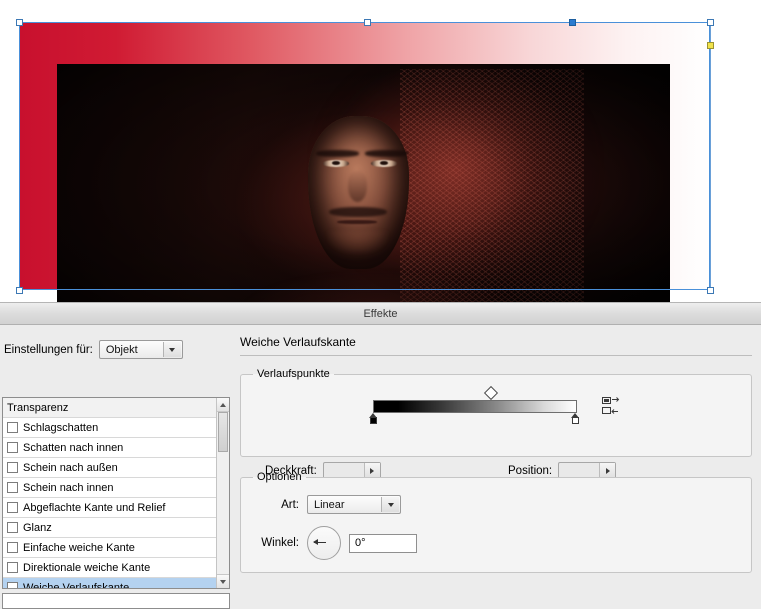  What do you see at coordinates (354, 504) in the screenshot?
I see `type-dropdown: Linear` at bounding box center [354, 504].